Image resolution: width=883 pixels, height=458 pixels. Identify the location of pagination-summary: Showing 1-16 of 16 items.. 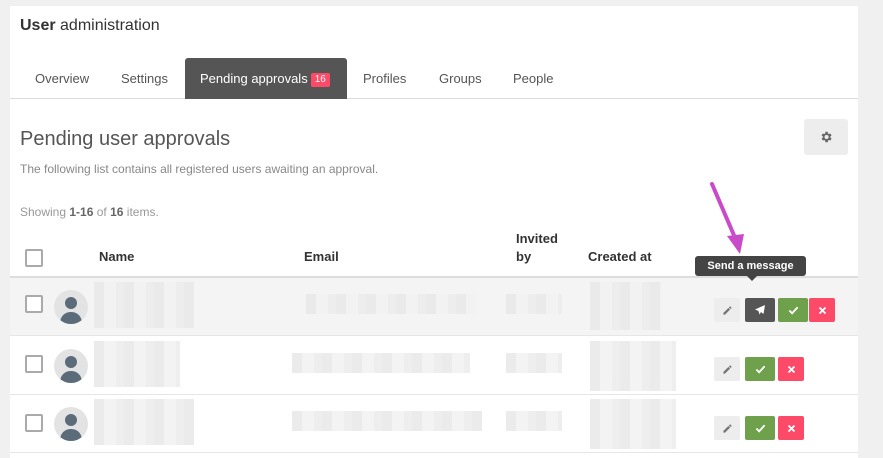
(89, 212).